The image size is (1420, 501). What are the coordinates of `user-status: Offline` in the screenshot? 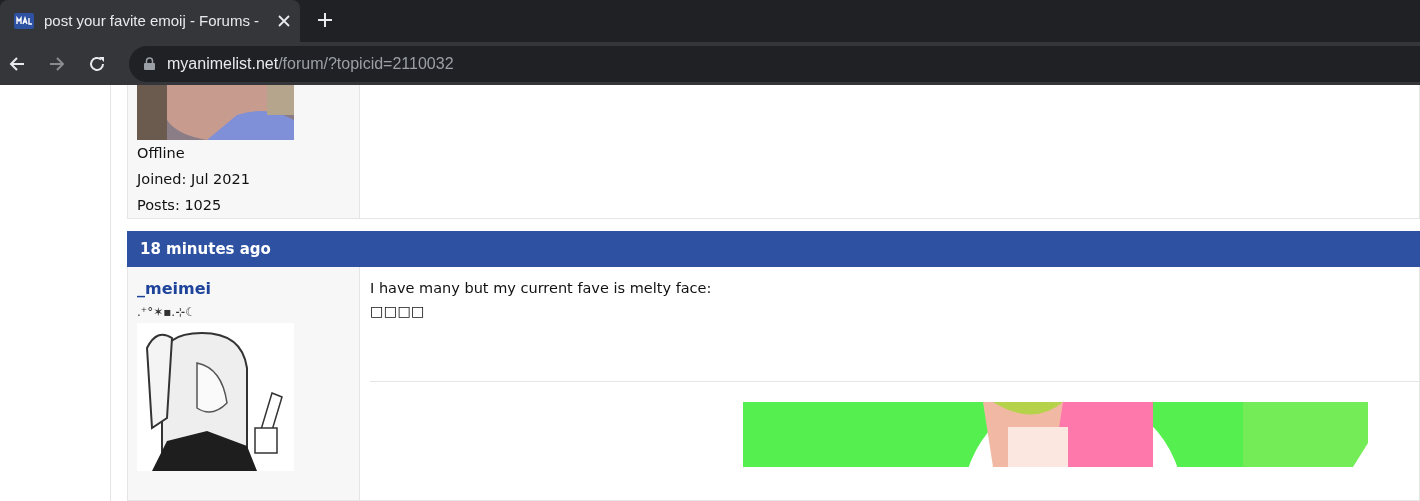 It's located at (161, 153).